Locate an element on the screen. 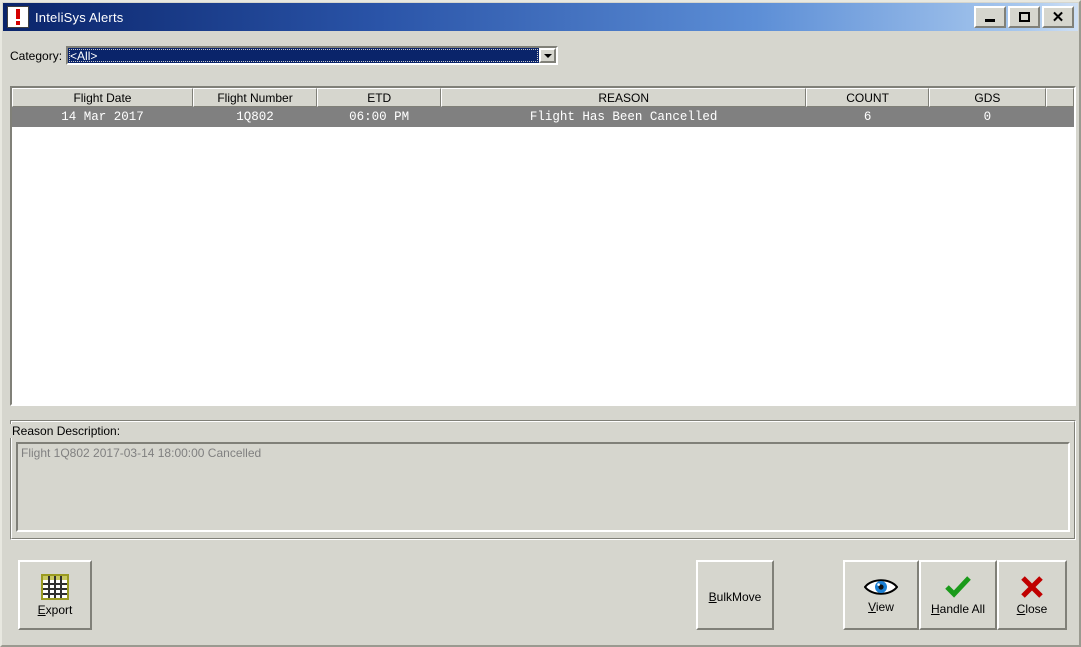  red-x-icon is located at coordinates (1032, 586).